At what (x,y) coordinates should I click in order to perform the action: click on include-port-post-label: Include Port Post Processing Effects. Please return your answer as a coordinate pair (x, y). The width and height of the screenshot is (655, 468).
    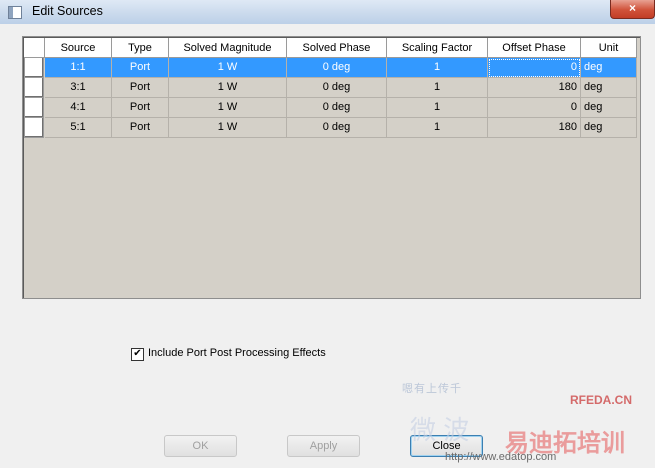
    Looking at the image, I should click on (237, 353).